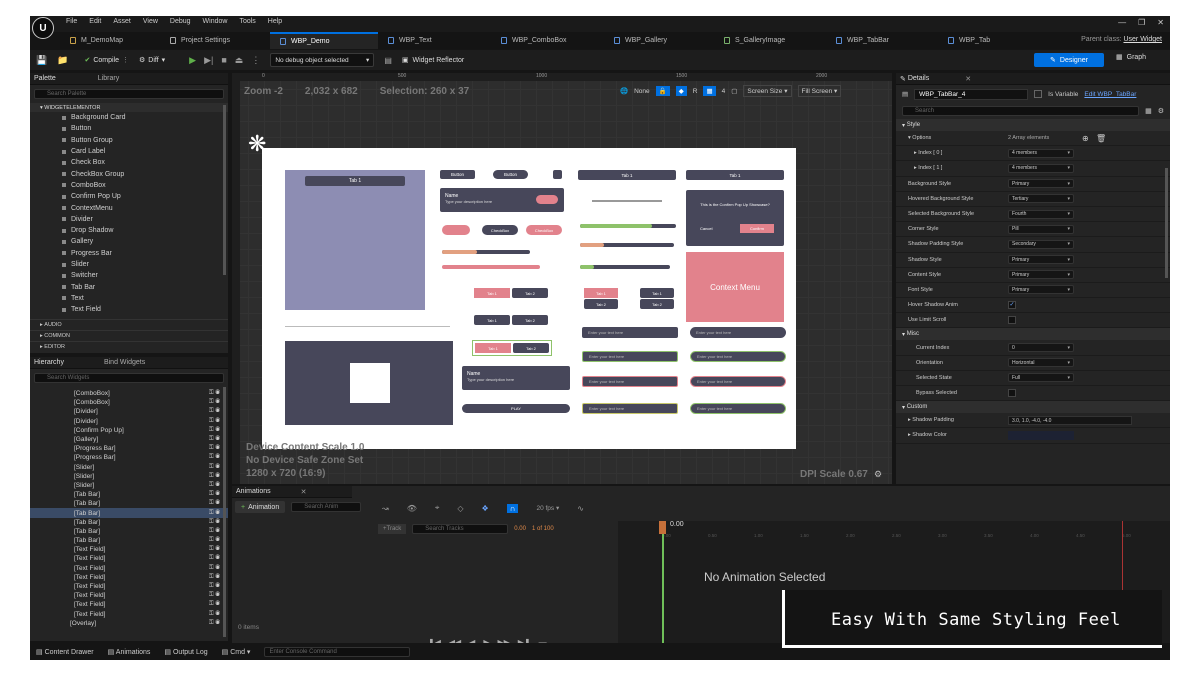 This screenshot has height=675, width=1200. What do you see at coordinates (557, 174) in the screenshot?
I see `icon-button-mock` at bounding box center [557, 174].